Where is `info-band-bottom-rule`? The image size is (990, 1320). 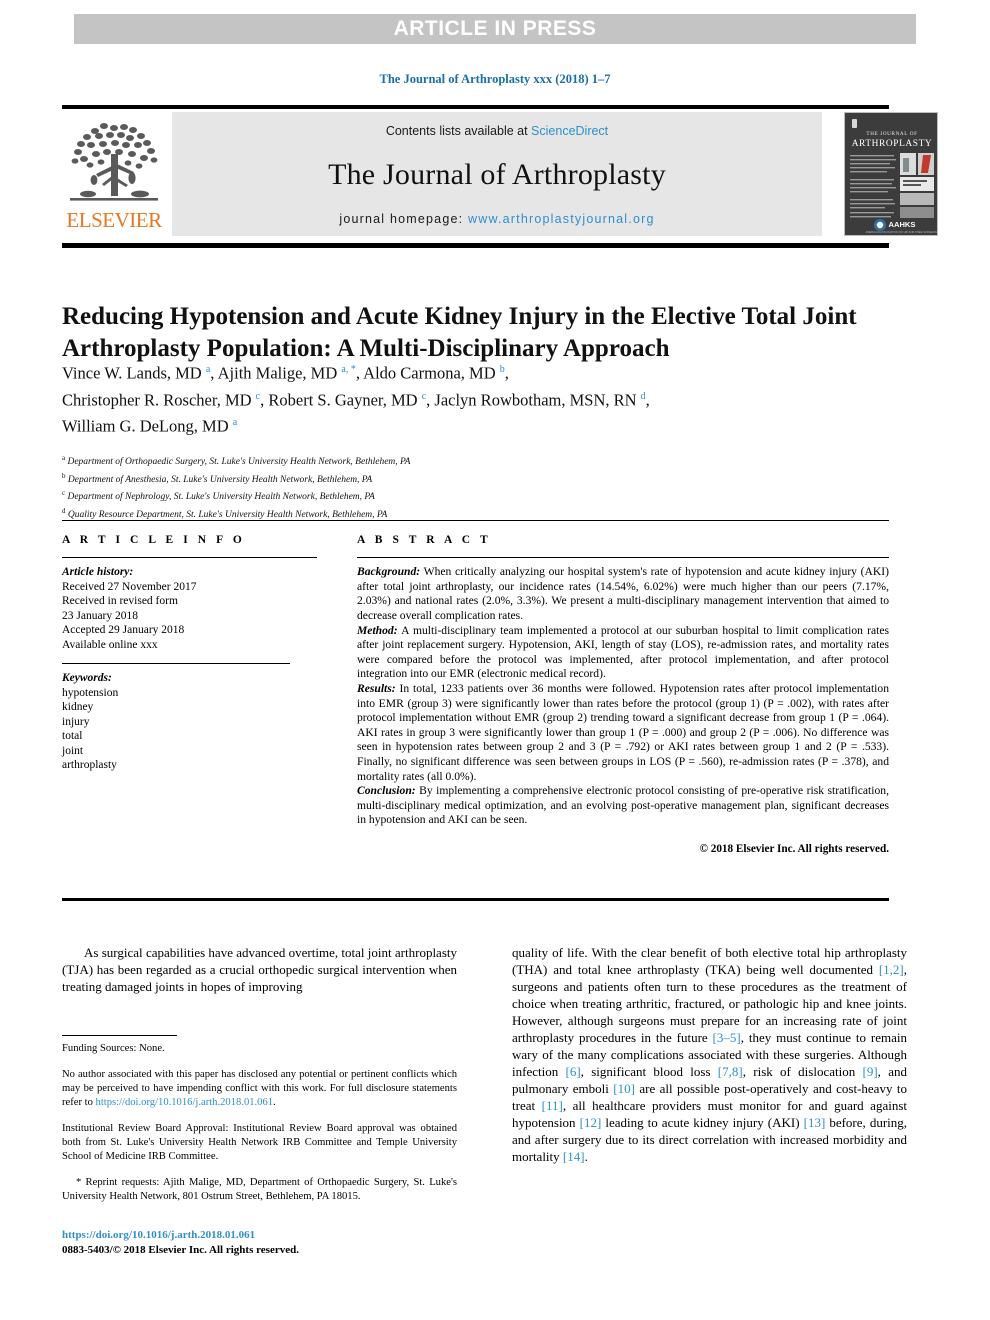
info-band-bottom-rule is located at coordinates (475, 899).